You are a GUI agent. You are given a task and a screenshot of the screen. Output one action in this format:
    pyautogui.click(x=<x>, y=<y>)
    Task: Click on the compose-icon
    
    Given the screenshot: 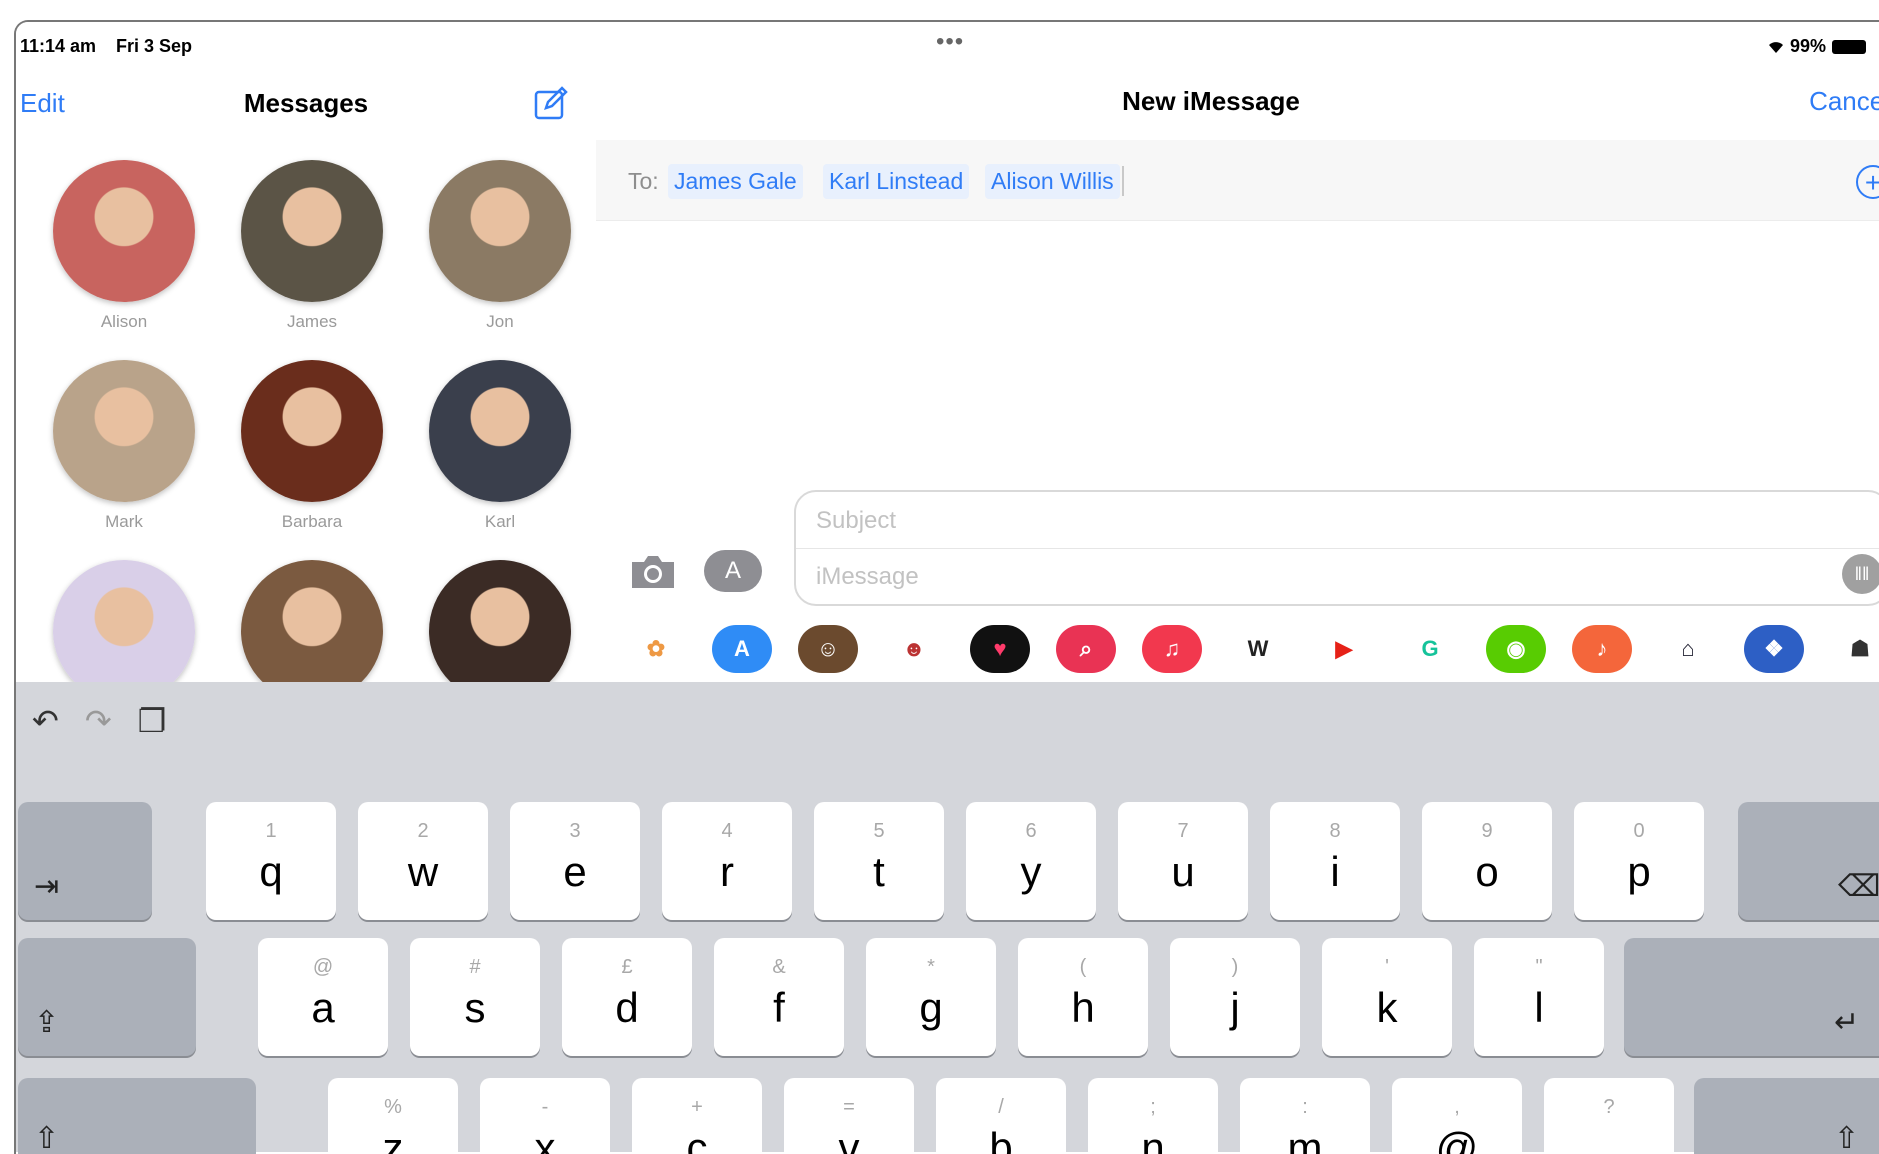 What is the action you would take?
    pyautogui.click(x=551, y=103)
    